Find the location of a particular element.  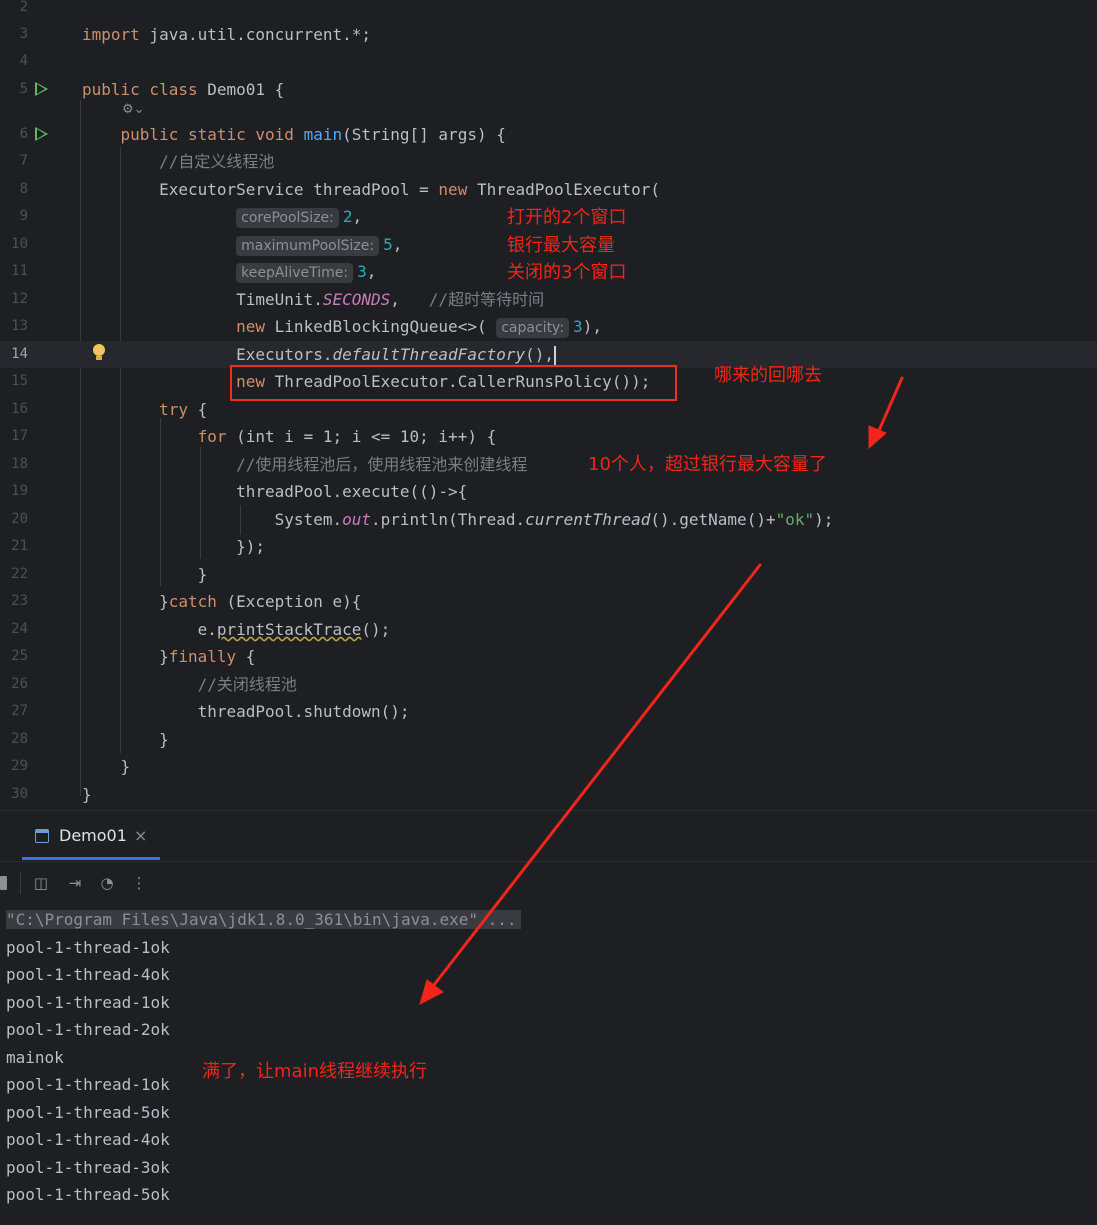

arrow-long-head is located at coordinates (431, 992).